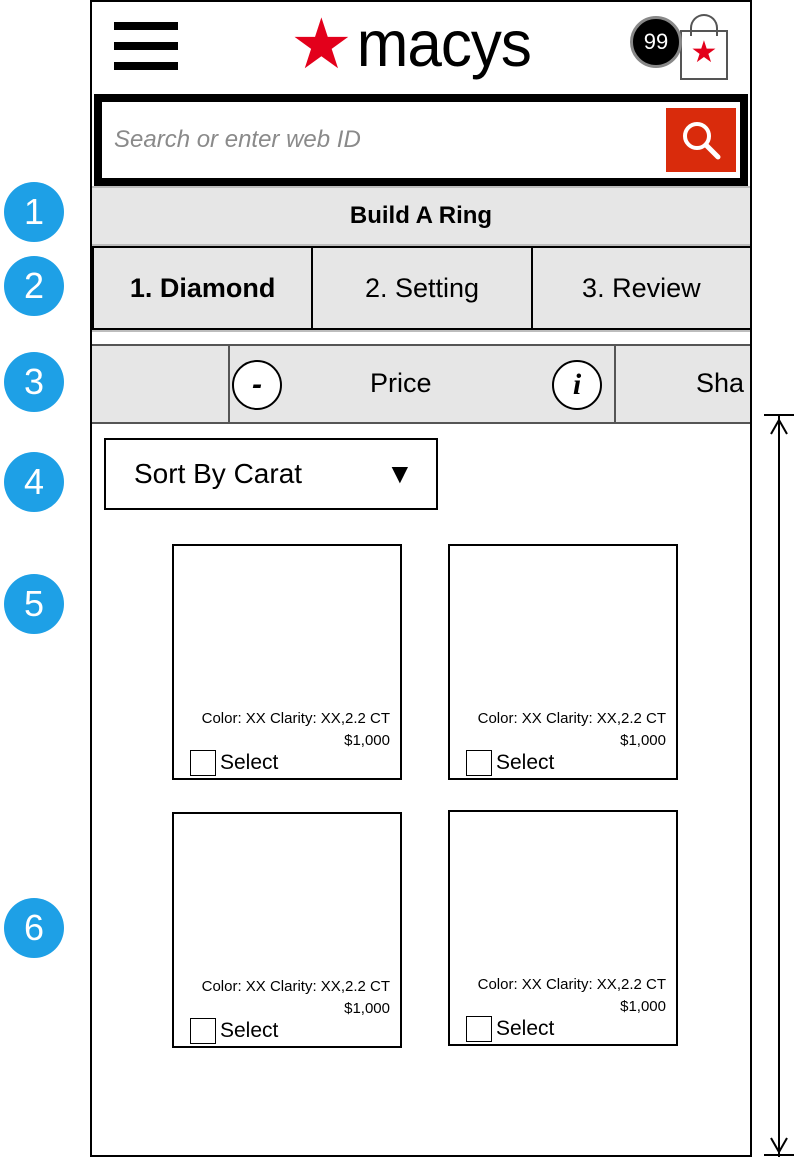  What do you see at coordinates (720, 383) in the screenshot?
I see `shape-filter-label: Sha` at bounding box center [720, 383].